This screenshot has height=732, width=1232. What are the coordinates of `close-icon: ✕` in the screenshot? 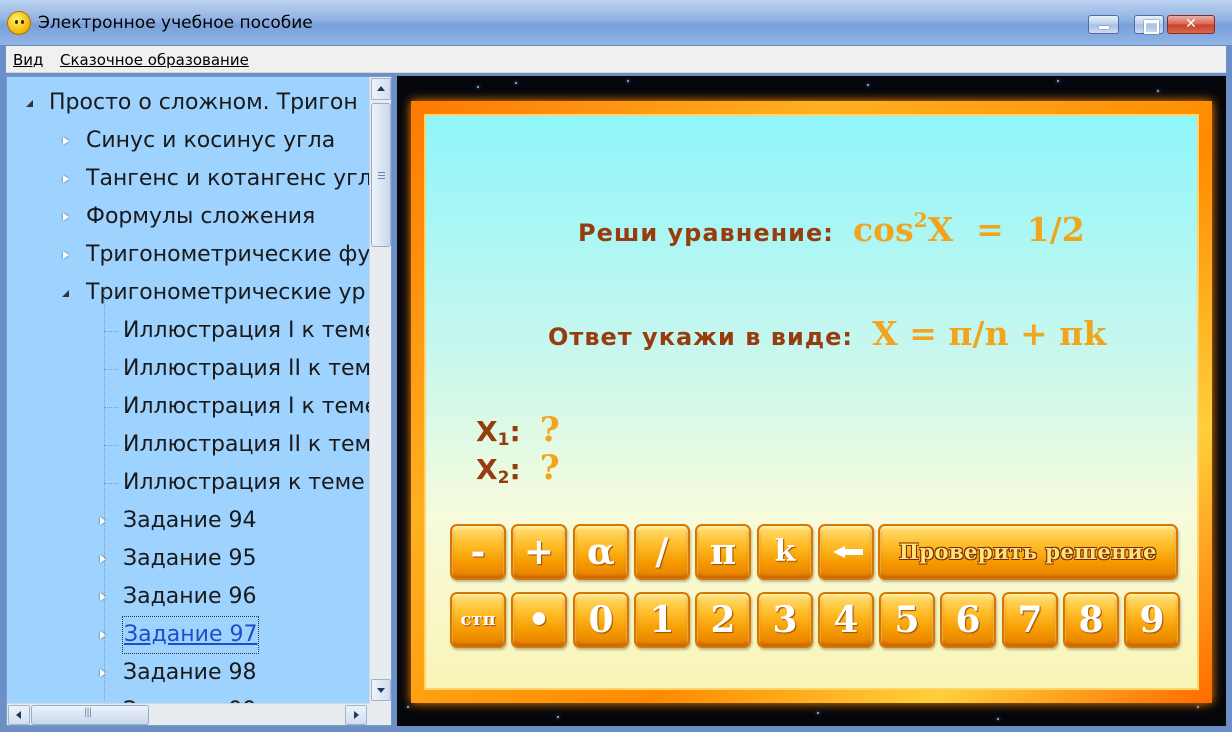 It's located at (1191, 24).